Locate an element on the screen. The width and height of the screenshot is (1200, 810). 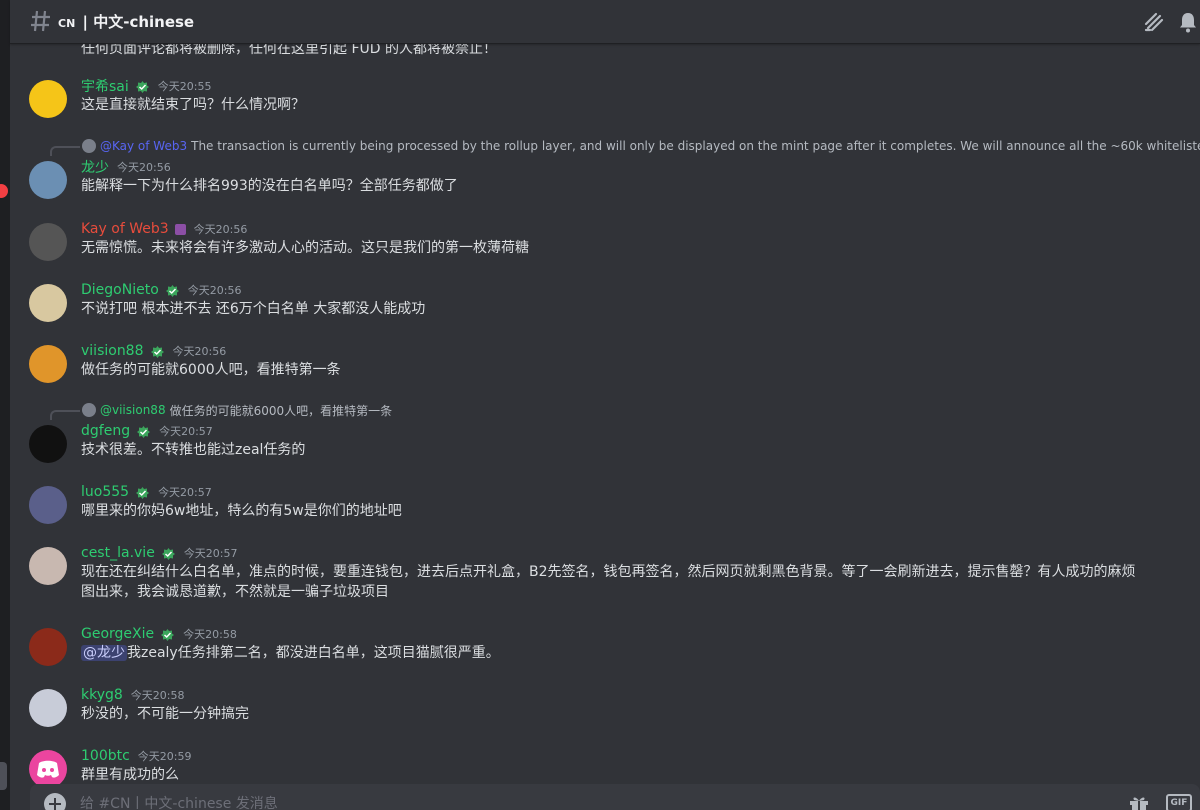
message-content: 做任务的可能就6000人吧，看推特第一条 is located at coordinates (211, 370).